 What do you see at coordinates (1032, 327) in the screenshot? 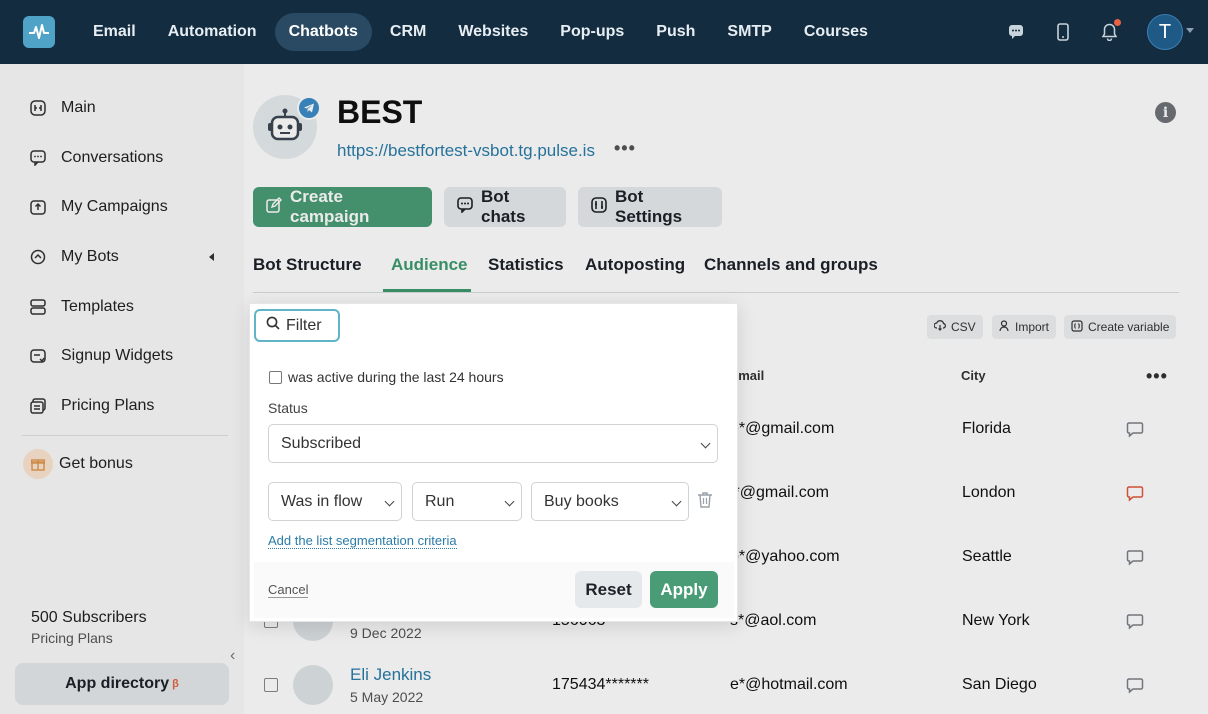
I see `import-label: Import` at bounding box center [1032, 327].